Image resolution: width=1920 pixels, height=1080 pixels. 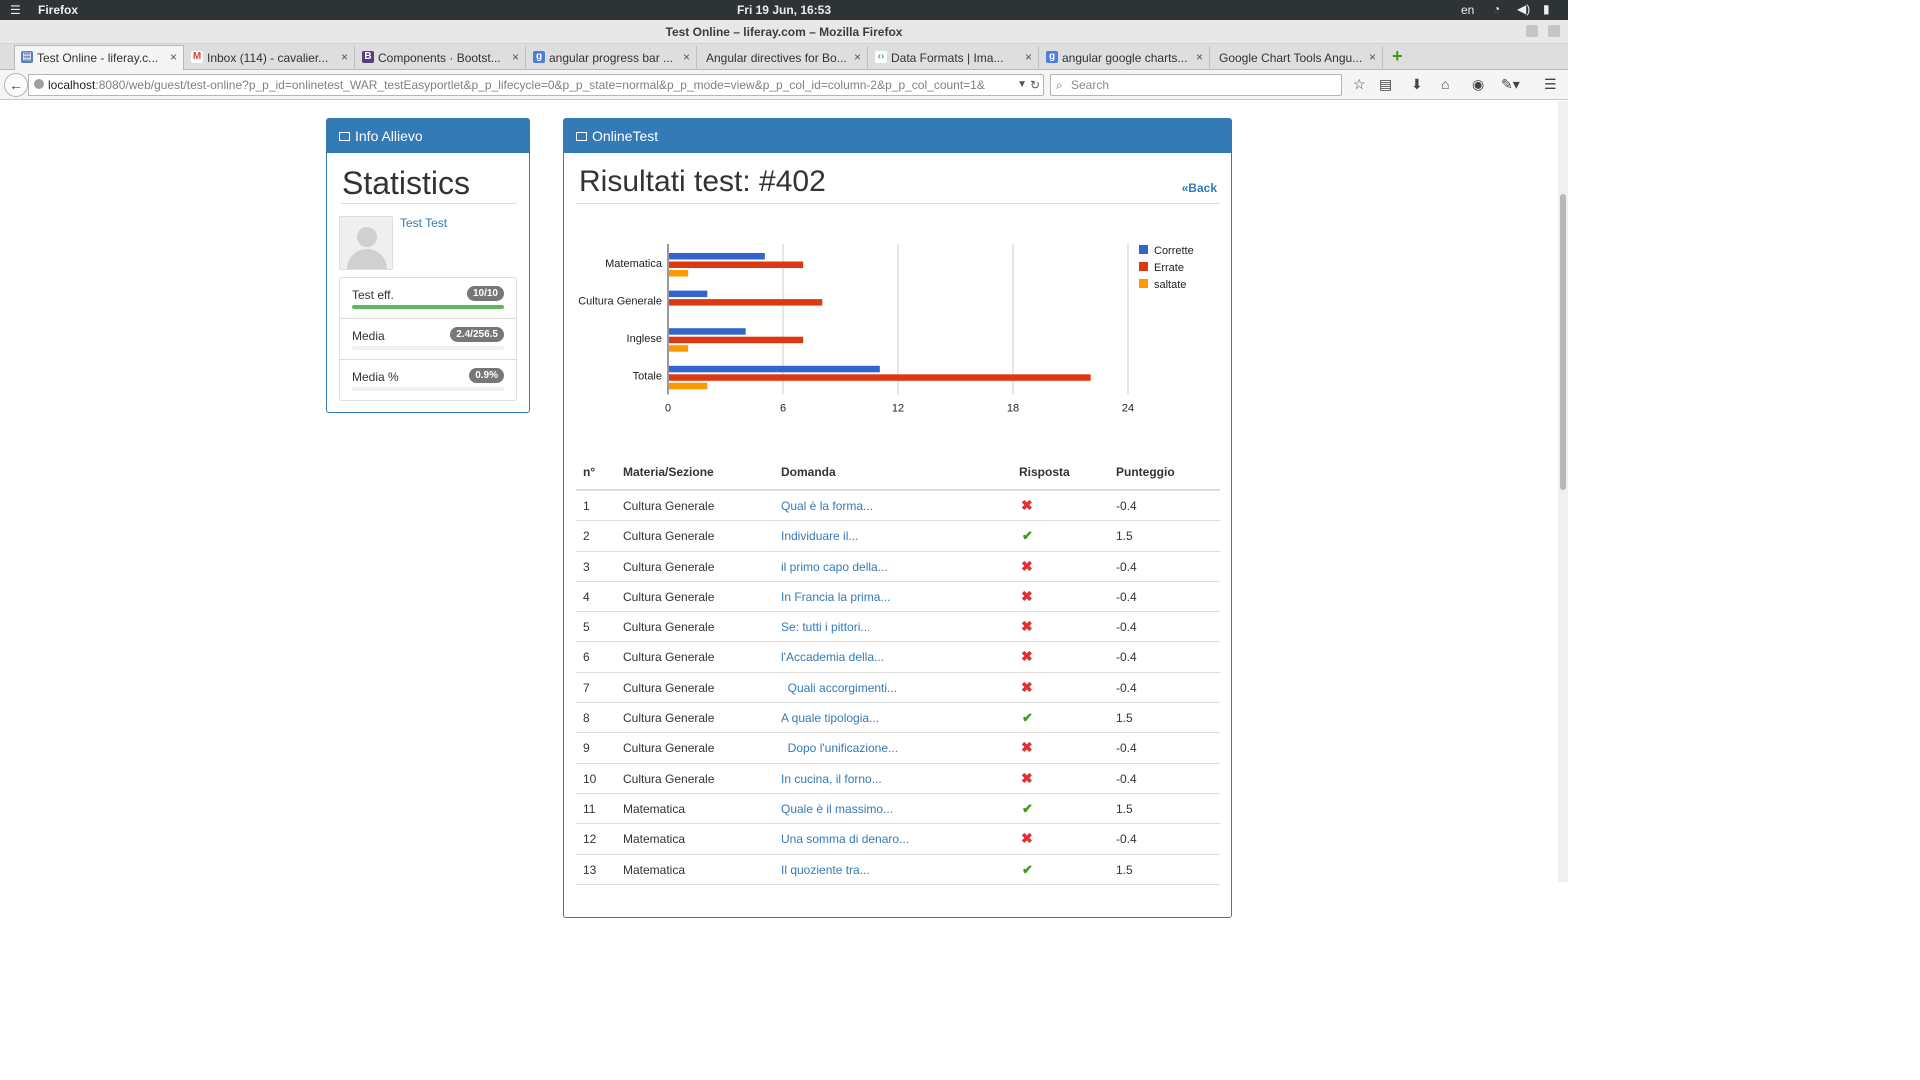 I want to click on wifi-icon: ◔, so click(x=1496, y=9).